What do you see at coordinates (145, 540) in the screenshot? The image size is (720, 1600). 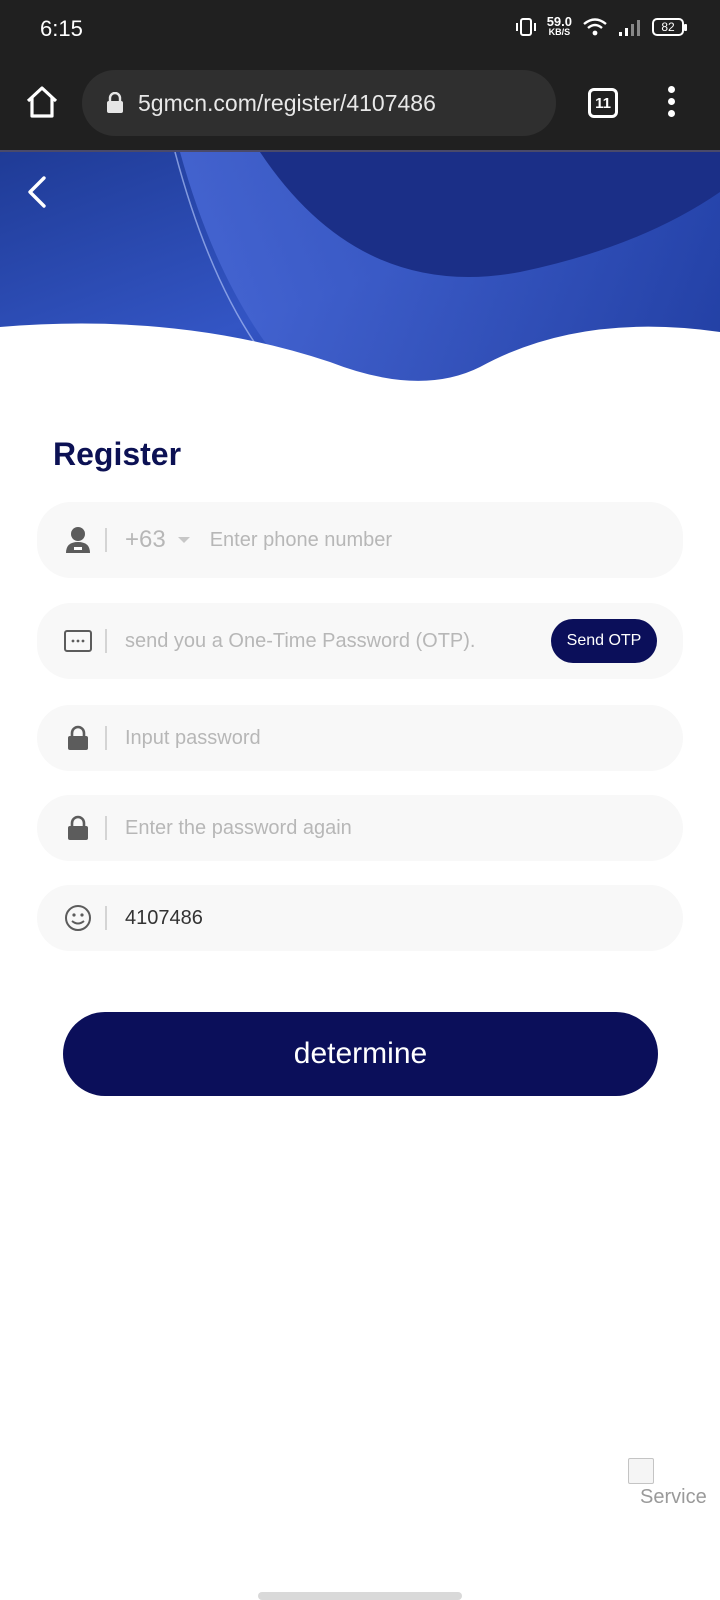 I see `country-code: +63` at bounding box center [145, 540].